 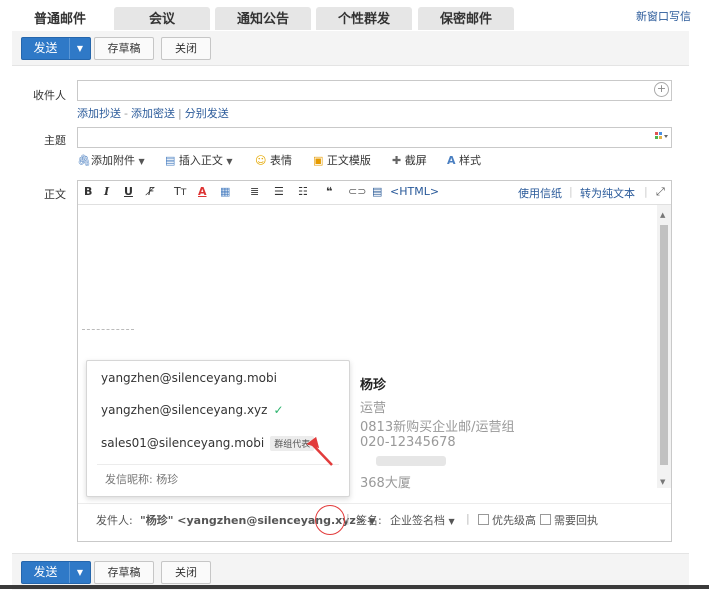 What do you see at coordinates (342, 160) in the screenshot?
I see `template-button: ▣ 正文模版` at bounding box center [342, 160].